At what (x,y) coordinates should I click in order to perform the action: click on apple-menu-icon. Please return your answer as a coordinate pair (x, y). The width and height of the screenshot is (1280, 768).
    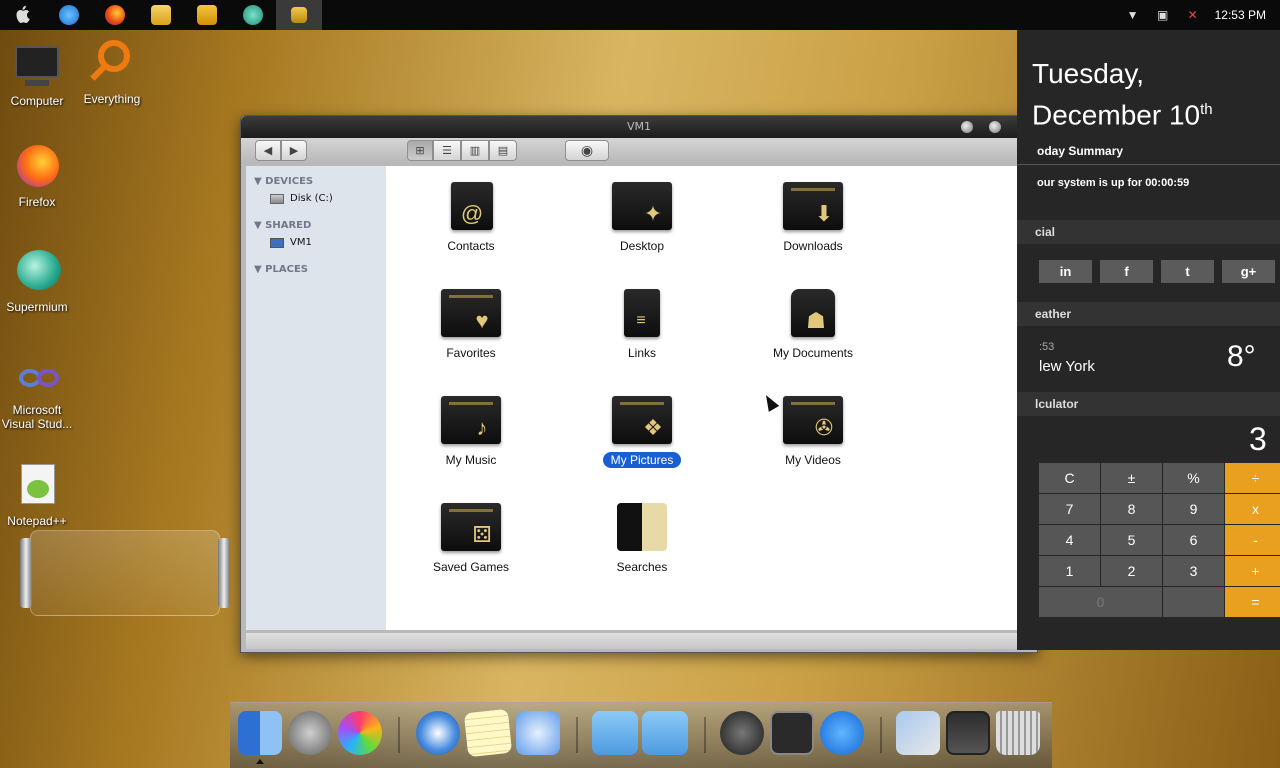
    Looking at the image, I should click on (23, 15).